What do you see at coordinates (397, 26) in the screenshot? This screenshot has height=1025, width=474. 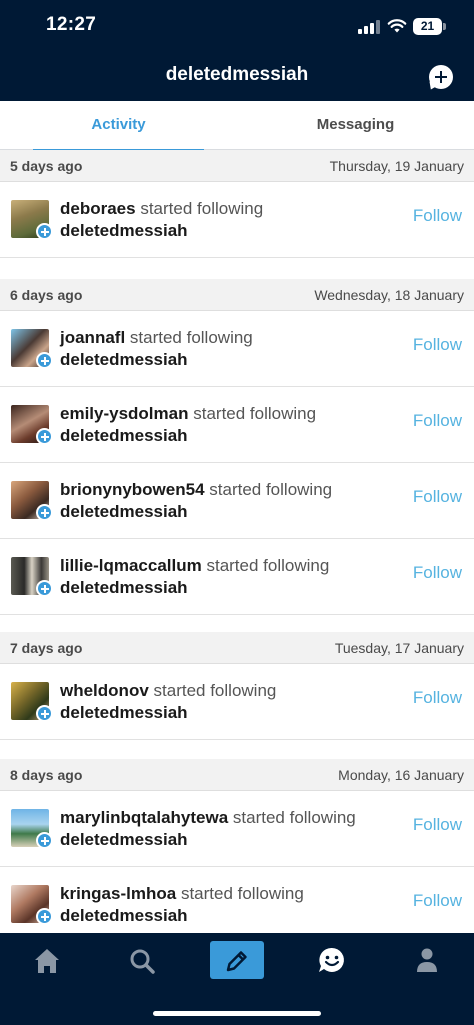 I see `wifi-icon` at bounding box center [397, 26].